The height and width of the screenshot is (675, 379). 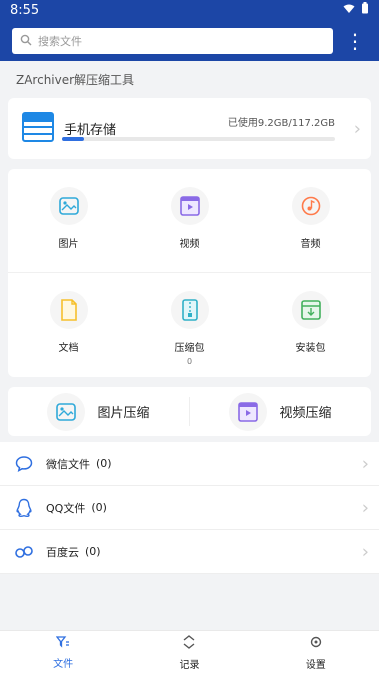 I want to click on category-documents: 文档, so click(x=68, y=325).